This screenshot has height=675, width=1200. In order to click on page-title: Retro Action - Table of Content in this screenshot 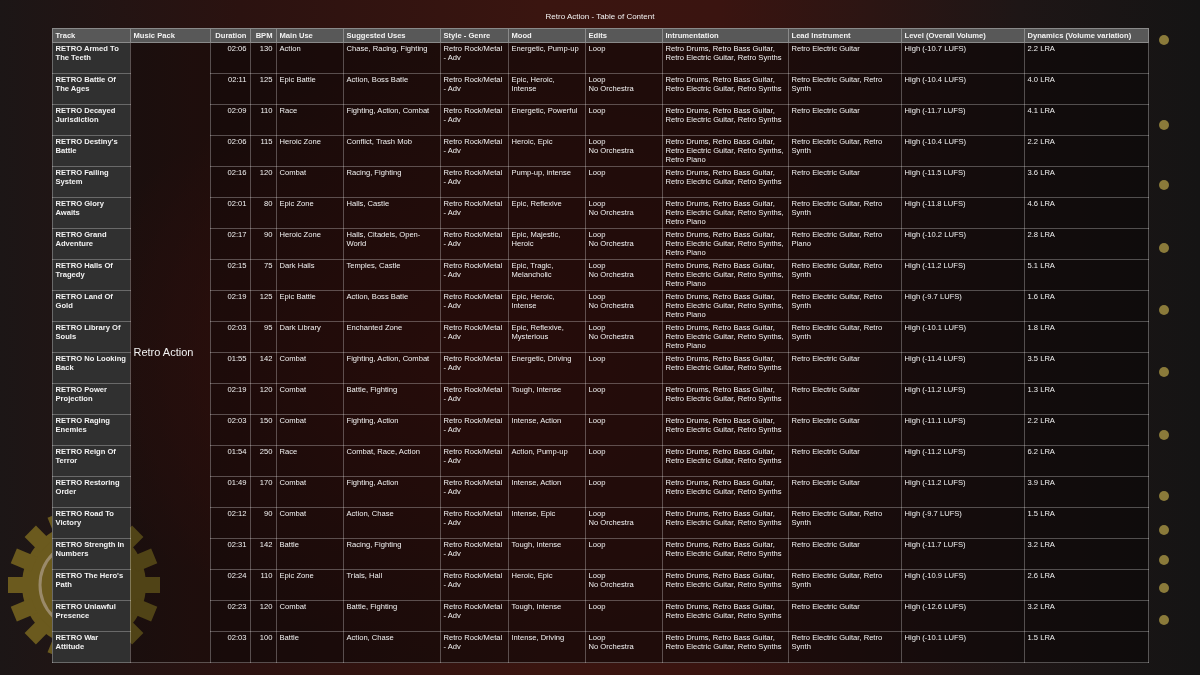, I will do `click(600, 17)`.